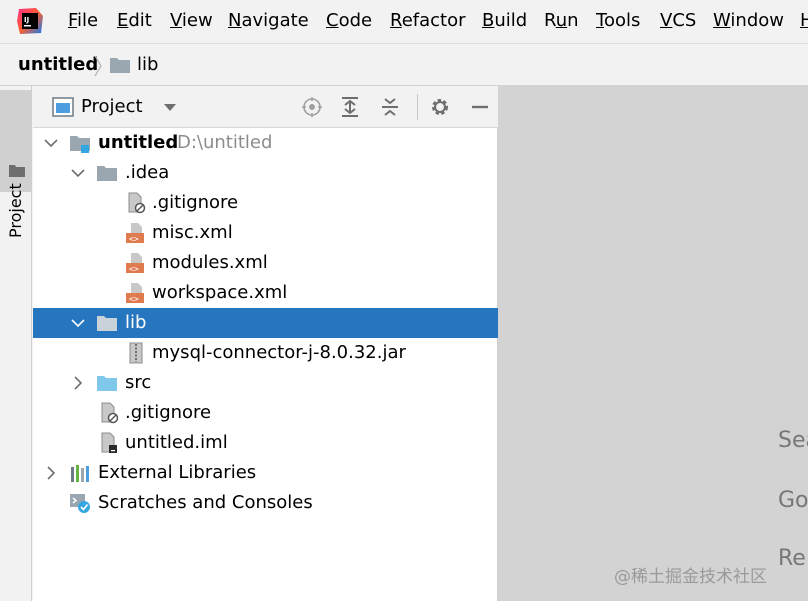  Describe the element at coordinates (265, 203) in the screenshot. I see `tree-row-idea-gitignore: .gitignore` at that location.